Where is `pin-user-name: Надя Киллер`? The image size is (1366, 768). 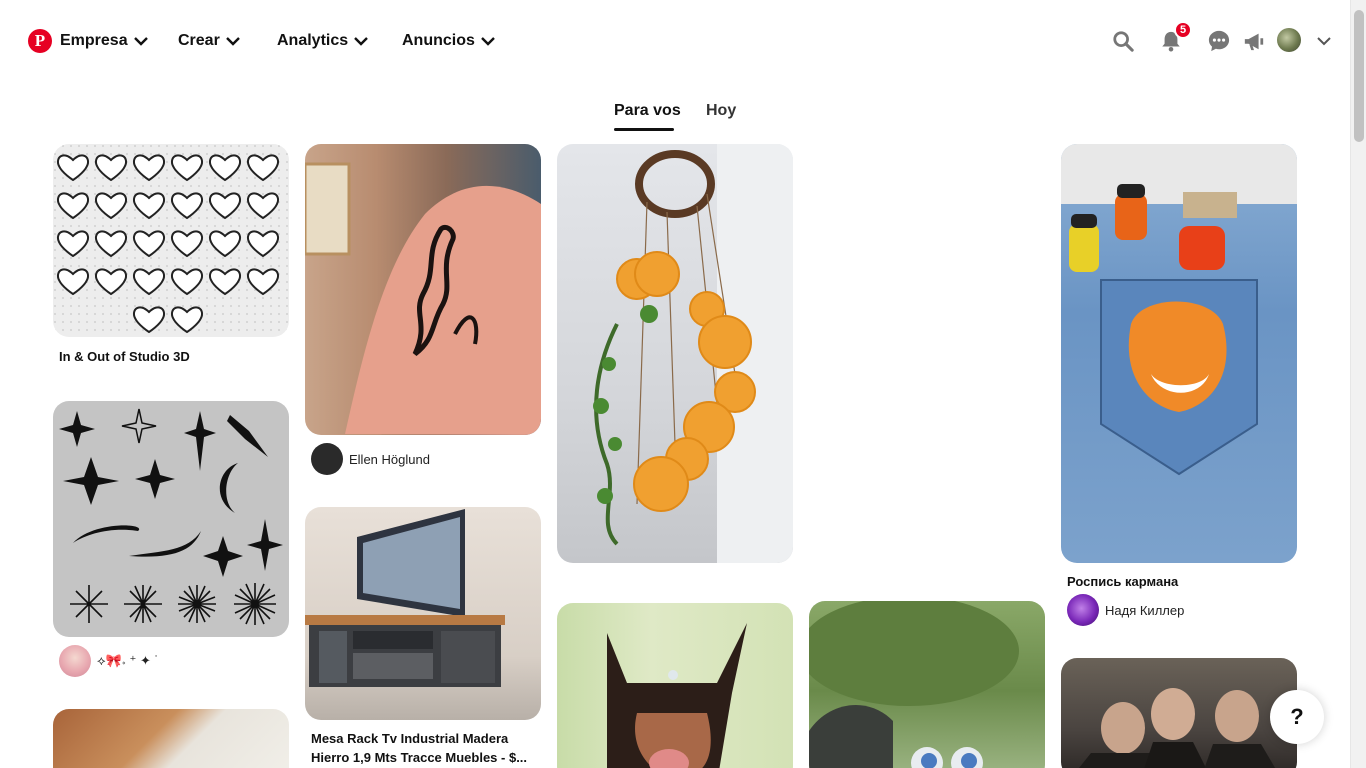 pin-user-name: Надя Киллер is located at coordinates (1145, 610).